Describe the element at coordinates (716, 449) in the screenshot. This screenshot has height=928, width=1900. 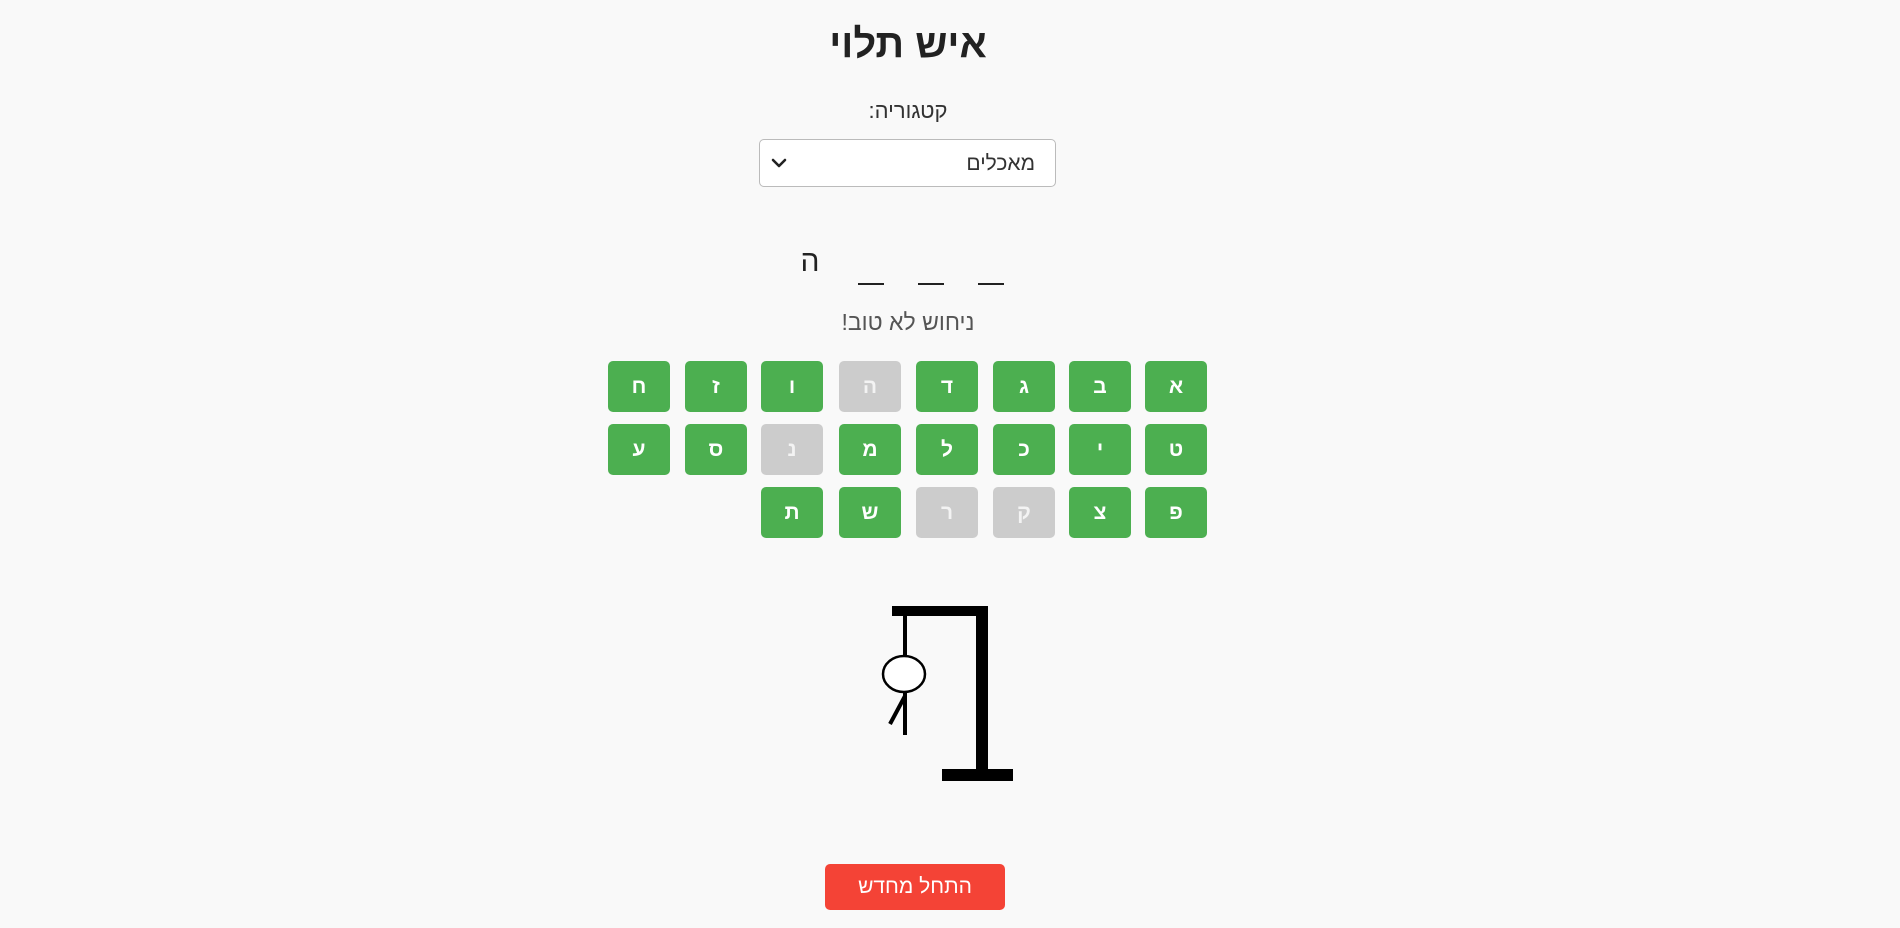
I see `letter-key: ס` at that location.